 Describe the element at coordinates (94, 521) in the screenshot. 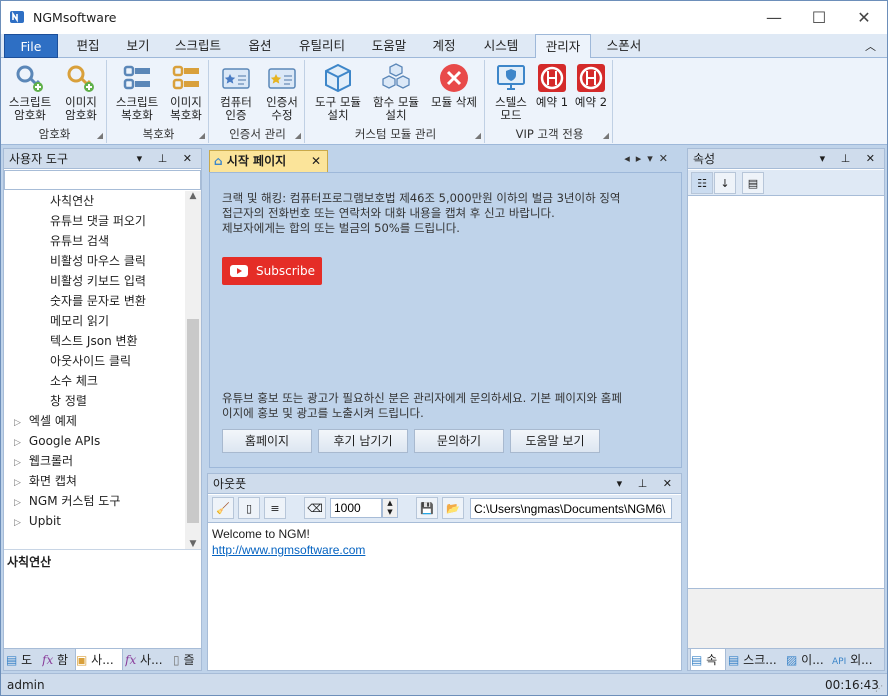

I see `tree-folder: ▷ Upbit` at that location.